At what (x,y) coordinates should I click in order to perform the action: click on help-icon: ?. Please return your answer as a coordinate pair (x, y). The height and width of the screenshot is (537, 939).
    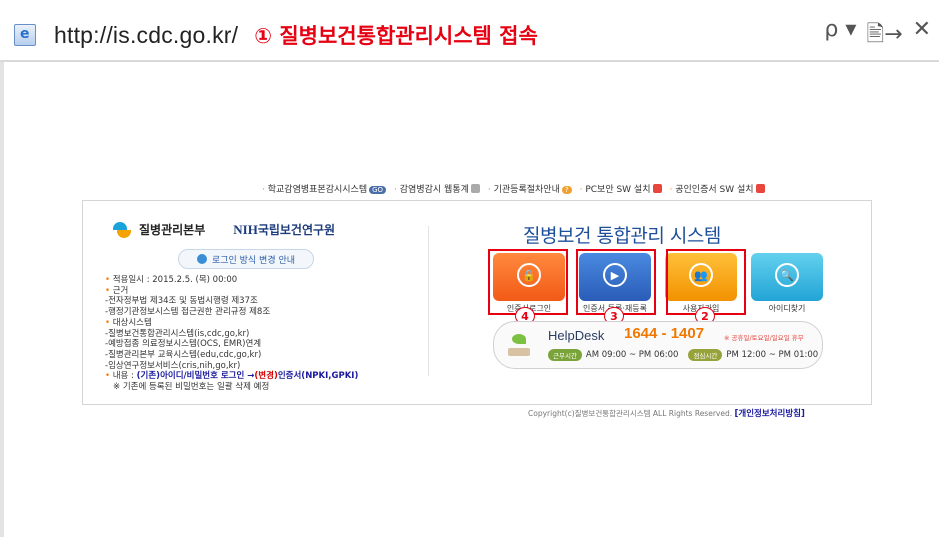
    Looking at the image, I should click on (566, 190).